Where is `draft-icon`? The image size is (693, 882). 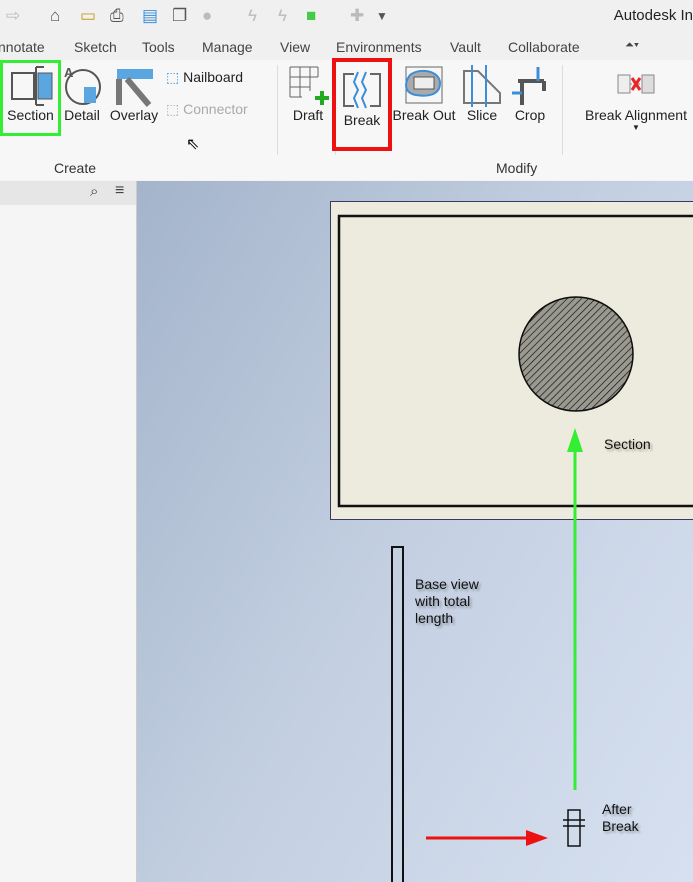 draft-icon is located at coordinates (309, 85).